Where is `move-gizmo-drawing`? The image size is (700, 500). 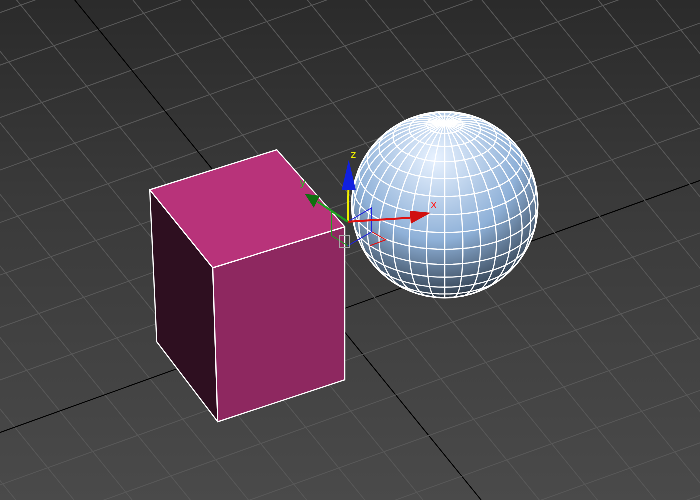
move-gizmo-drawing is located at coordinates (368, 204).